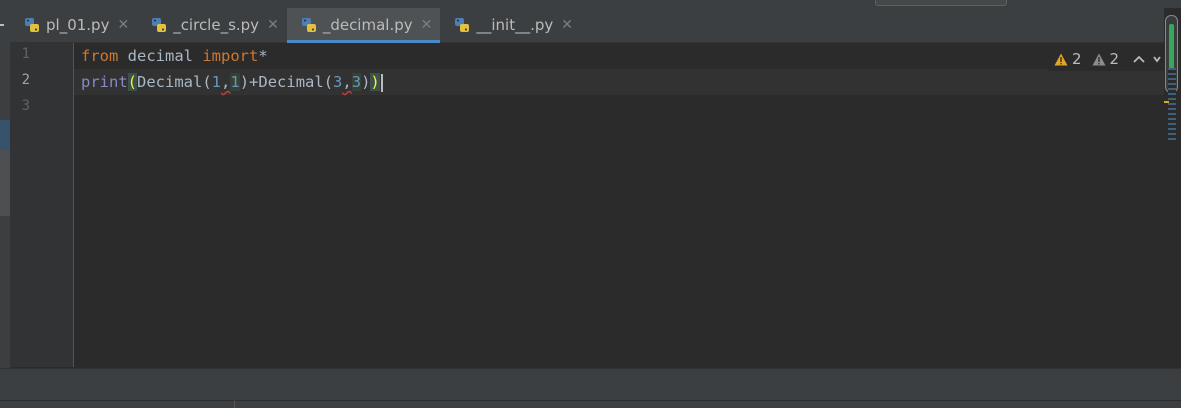 The image size is (1181, 408). Describe the element at coordinates (5, 135) in the screenshot. I see `project-tool-selection` at that location.